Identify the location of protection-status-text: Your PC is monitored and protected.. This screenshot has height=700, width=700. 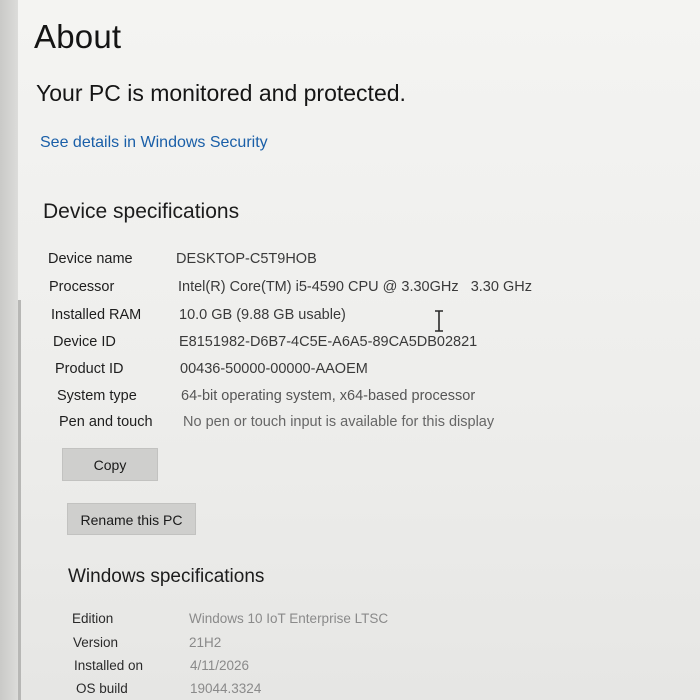
(221, 93).